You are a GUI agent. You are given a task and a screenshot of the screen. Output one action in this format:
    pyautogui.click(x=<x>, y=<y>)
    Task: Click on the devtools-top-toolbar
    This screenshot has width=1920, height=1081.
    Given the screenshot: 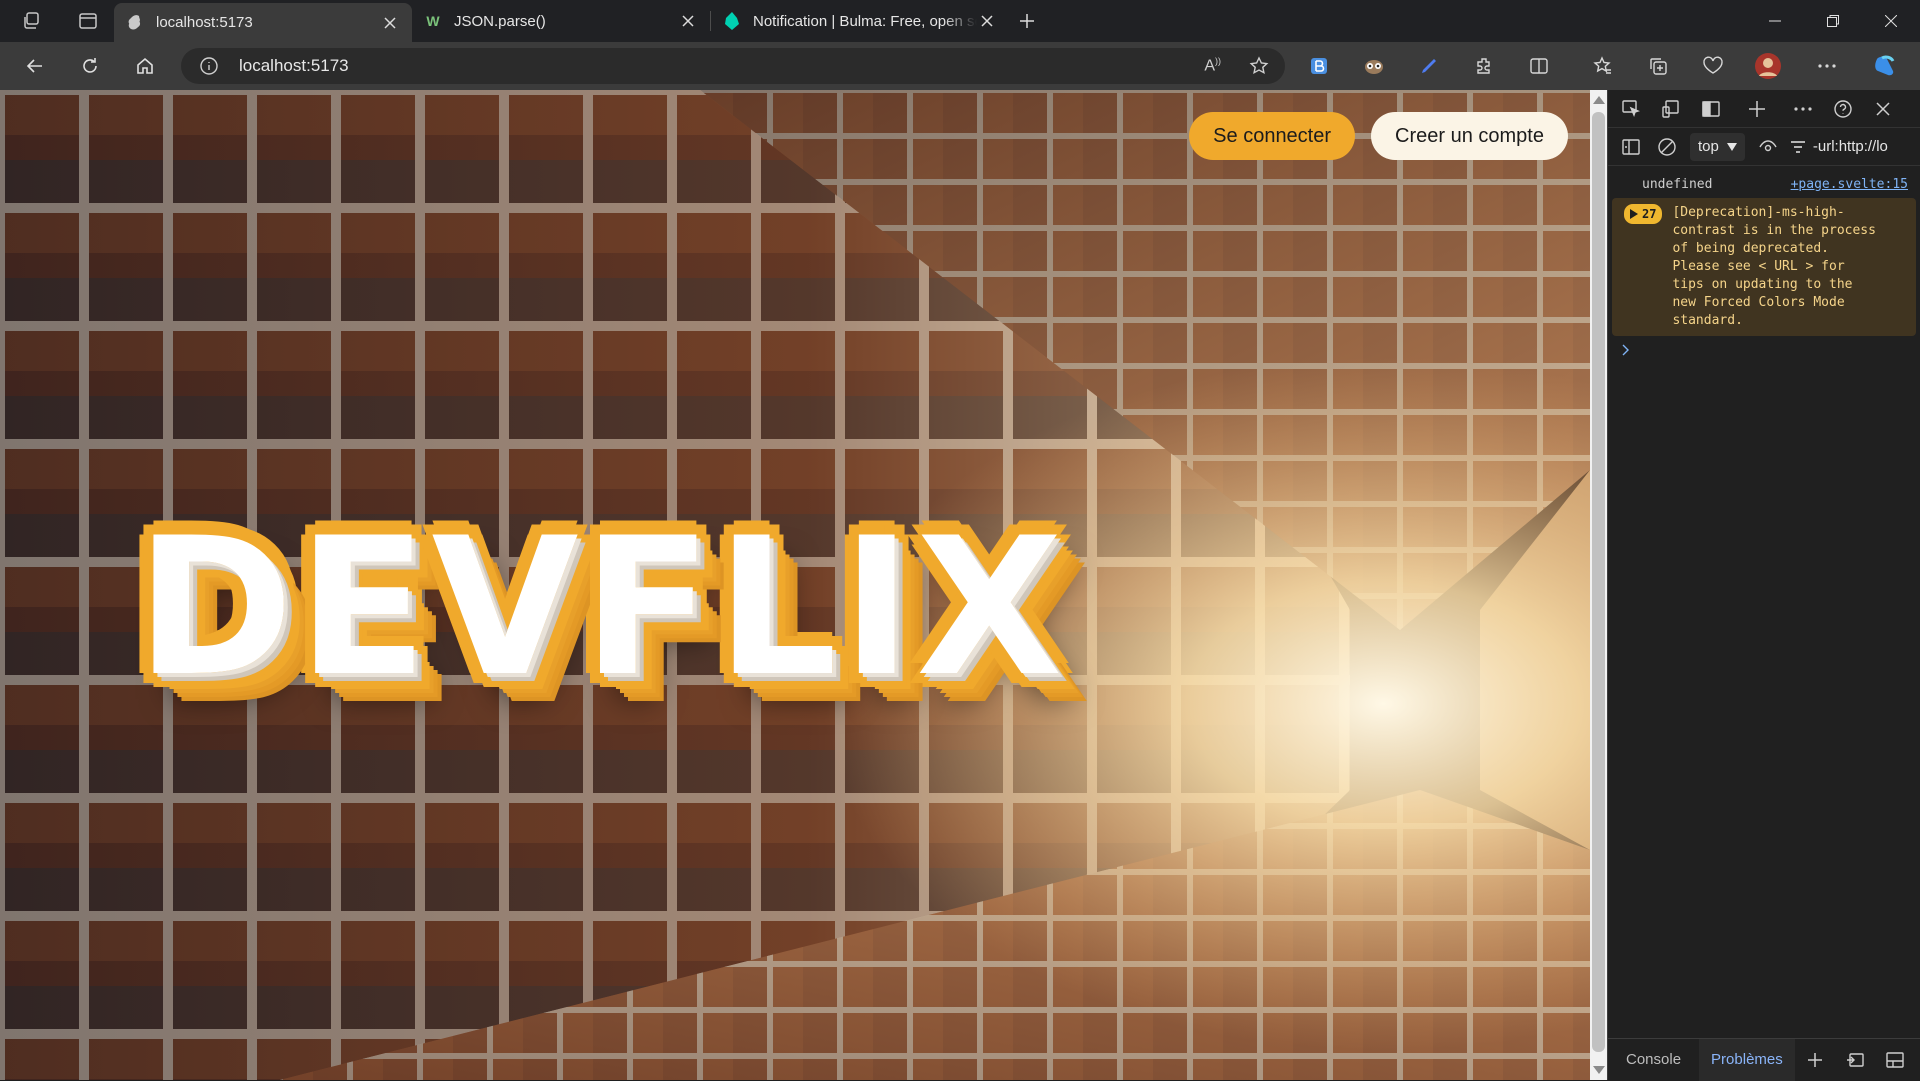 What is the action you would take?
    pyautogui.click(x=1764, y=109)
    